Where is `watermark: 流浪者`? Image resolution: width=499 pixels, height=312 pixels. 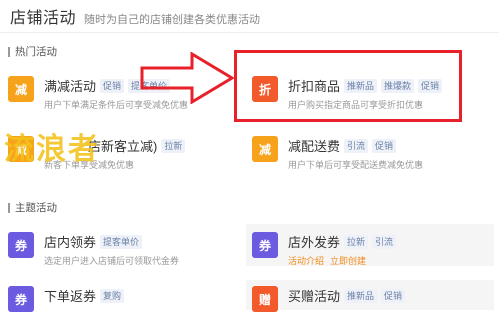 watermark: 流浪者 is located at coordinates (52, 149).